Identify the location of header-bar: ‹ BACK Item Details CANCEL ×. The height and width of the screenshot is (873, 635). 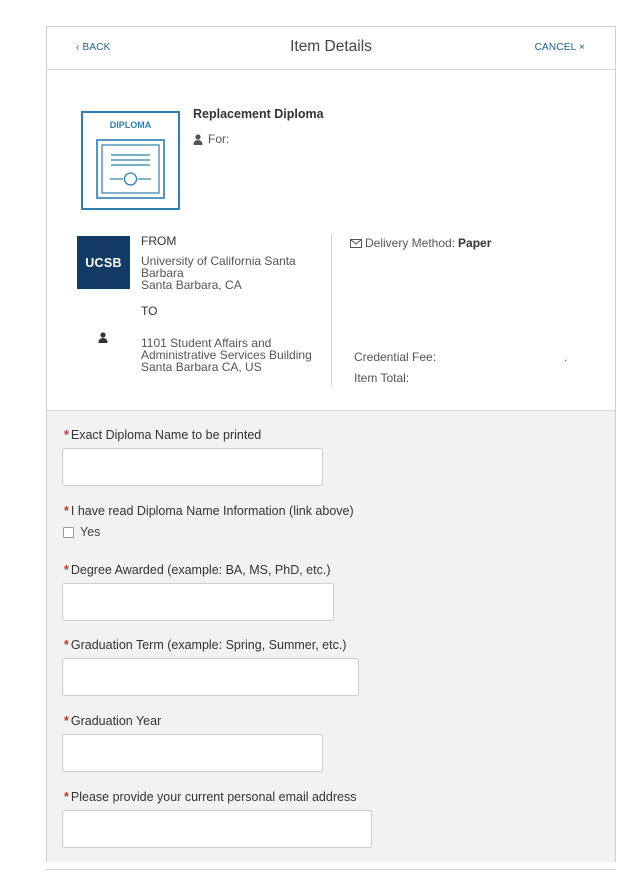
(331, 48).